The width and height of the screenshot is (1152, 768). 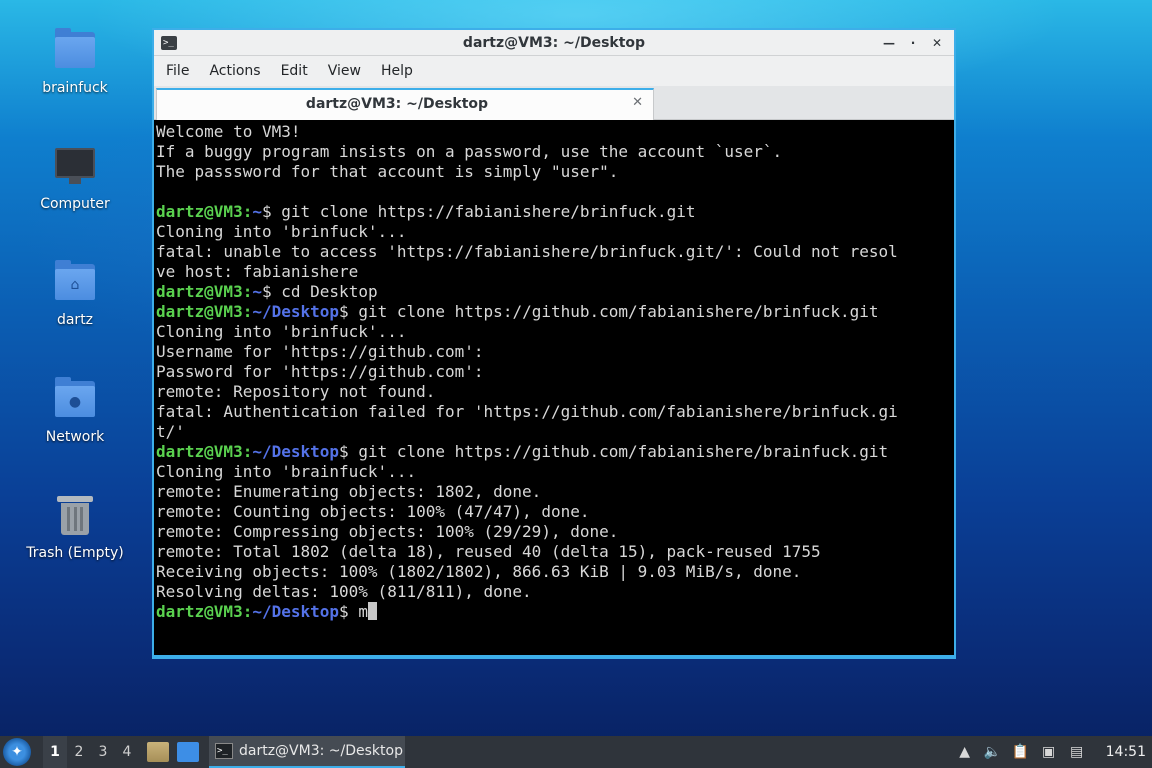 What do you see at coordinates (79, 752) in the screenshot?
I see `workspace-2: 2` at bounding box center [79, 752].